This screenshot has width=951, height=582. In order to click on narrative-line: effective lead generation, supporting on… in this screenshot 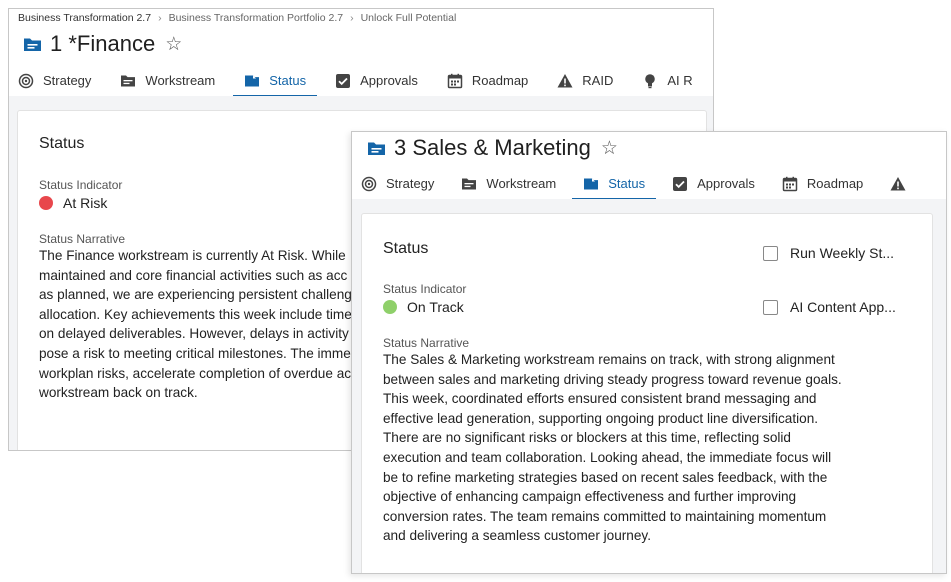, I will do `click(601, 418)`.